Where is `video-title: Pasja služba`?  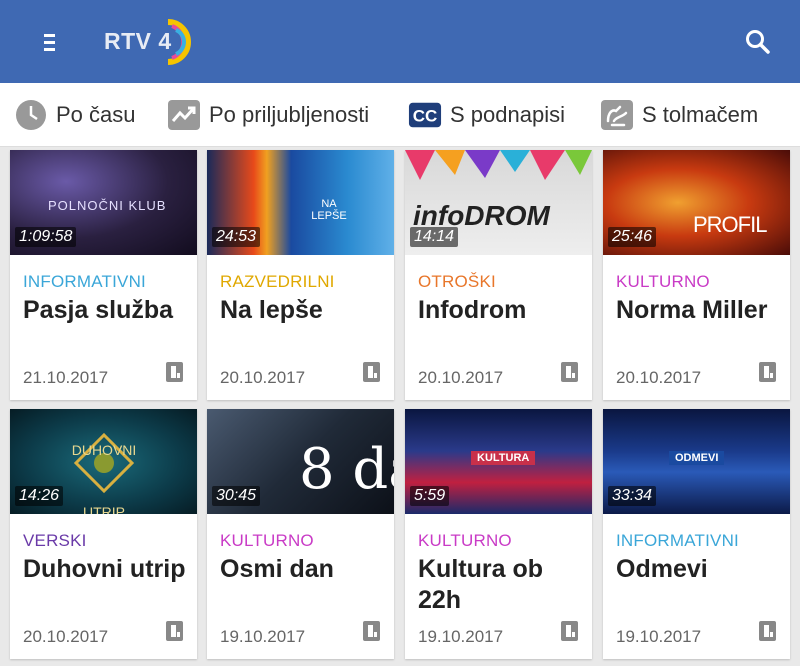
video-title: Pasja služba is located at coordinates (98, 310).